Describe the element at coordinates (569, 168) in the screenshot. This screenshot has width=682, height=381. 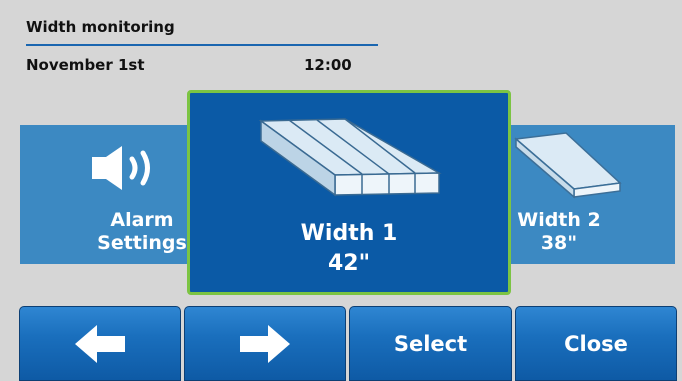
I see `board-icon` at that location.